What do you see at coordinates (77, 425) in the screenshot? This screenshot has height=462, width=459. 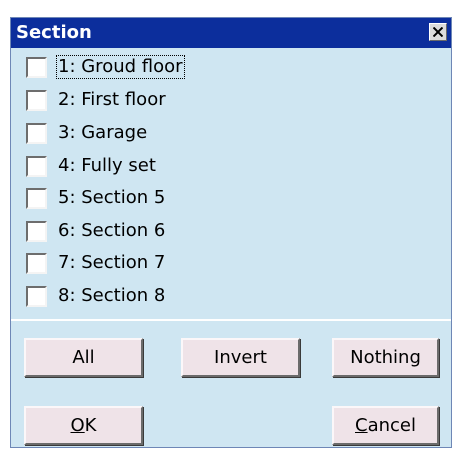 I see `ok-mnemonic: O` at bounding box center [77, 425].